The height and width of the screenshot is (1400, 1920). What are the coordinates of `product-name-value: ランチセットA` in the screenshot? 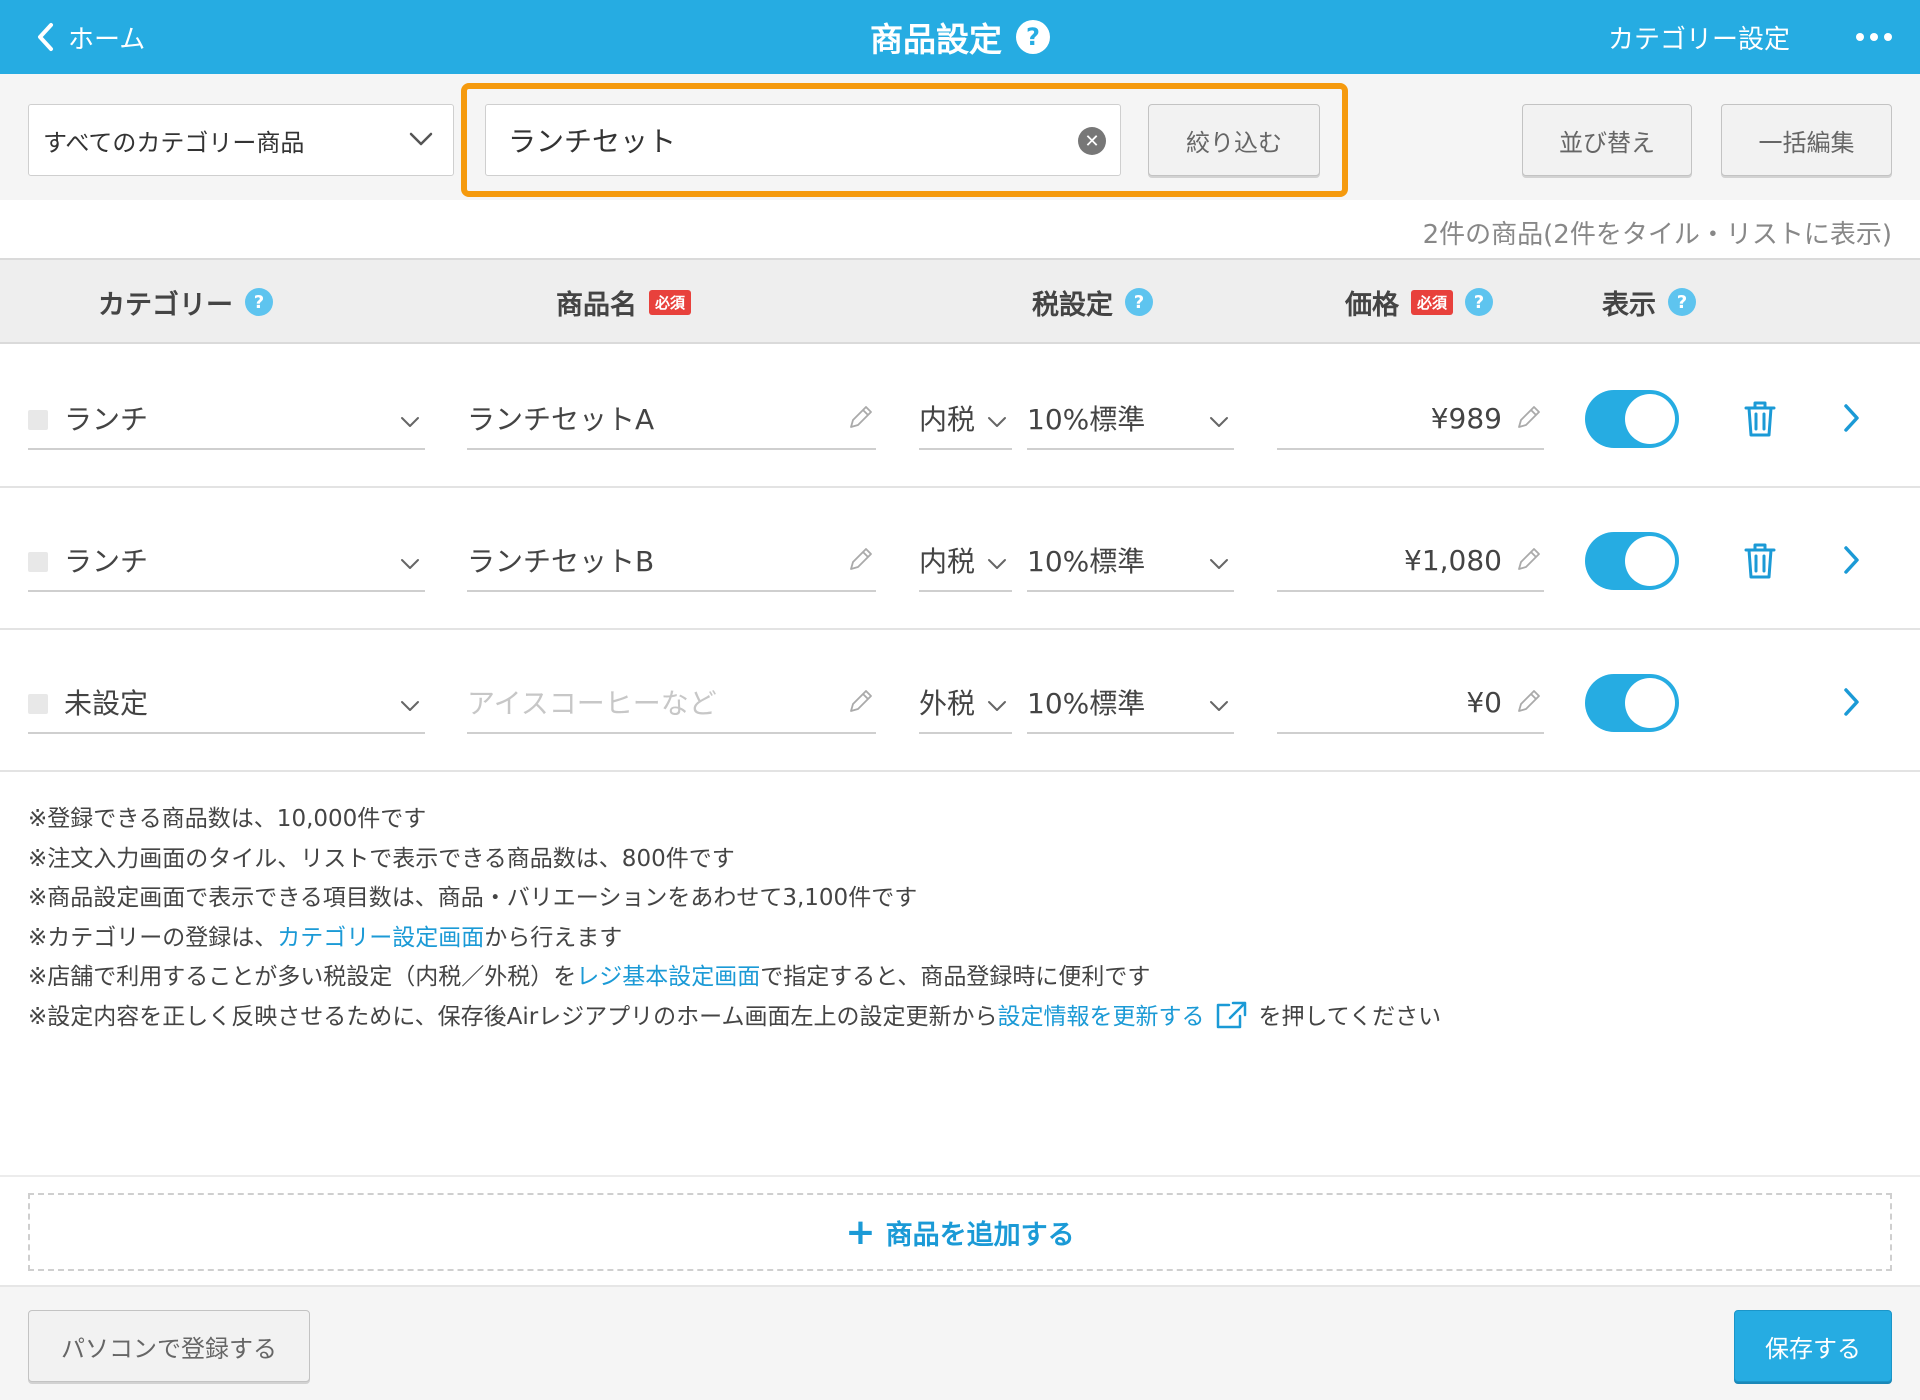 It's located at (561, 419).